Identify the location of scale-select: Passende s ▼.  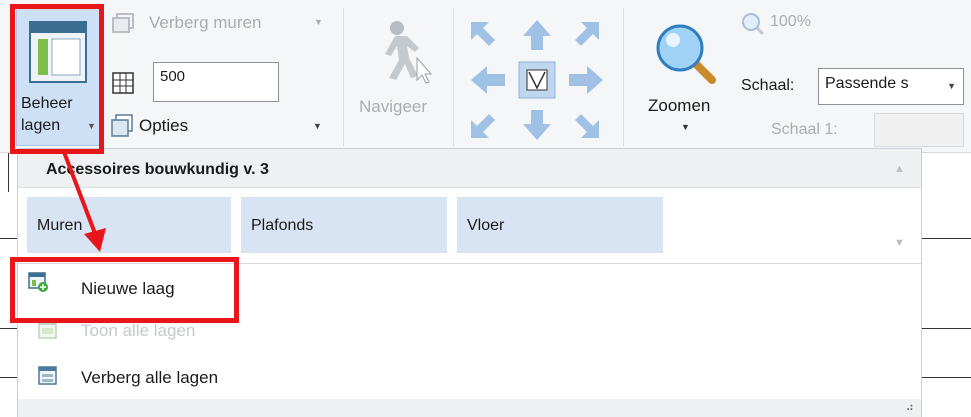
(891, 86).